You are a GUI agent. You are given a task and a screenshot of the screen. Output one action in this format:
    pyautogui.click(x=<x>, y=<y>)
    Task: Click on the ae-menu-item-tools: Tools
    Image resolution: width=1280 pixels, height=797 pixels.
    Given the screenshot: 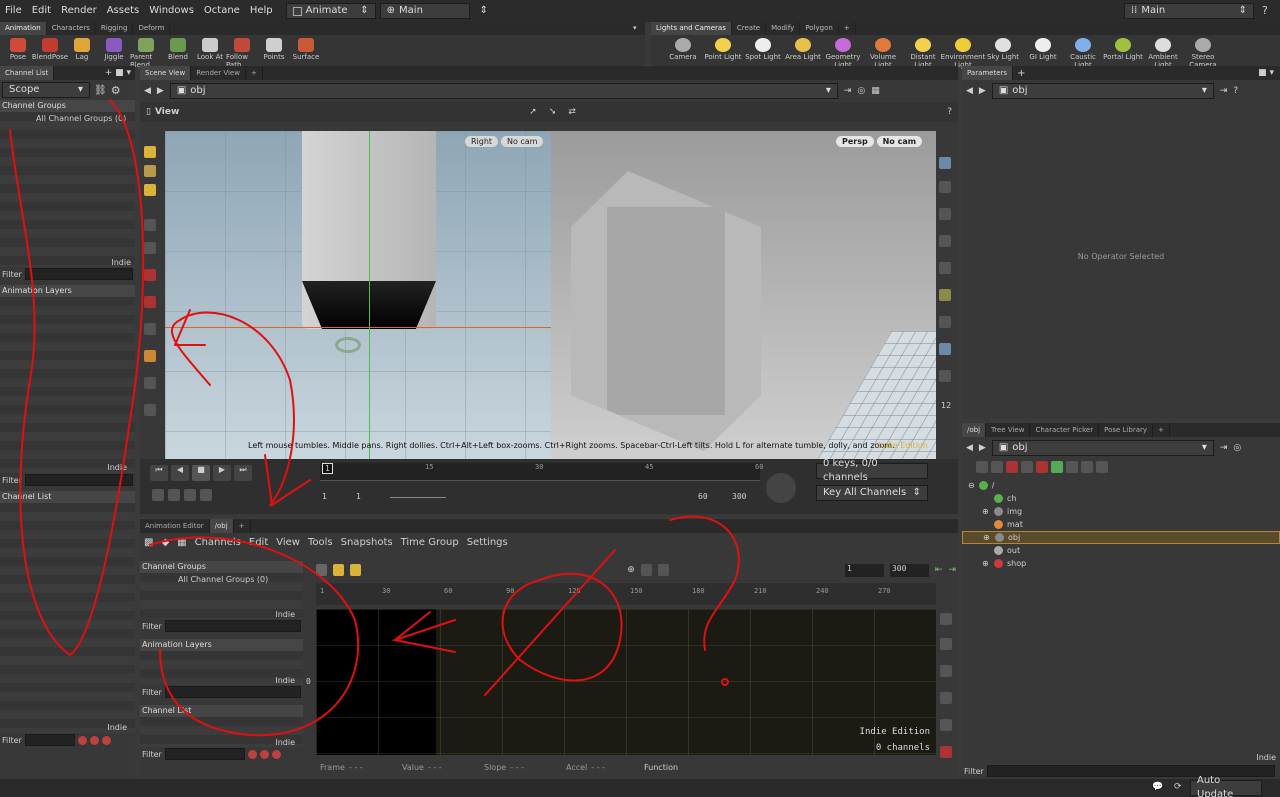 What is the action you would take?
    pyautogui.click(x=320, y=542)
    